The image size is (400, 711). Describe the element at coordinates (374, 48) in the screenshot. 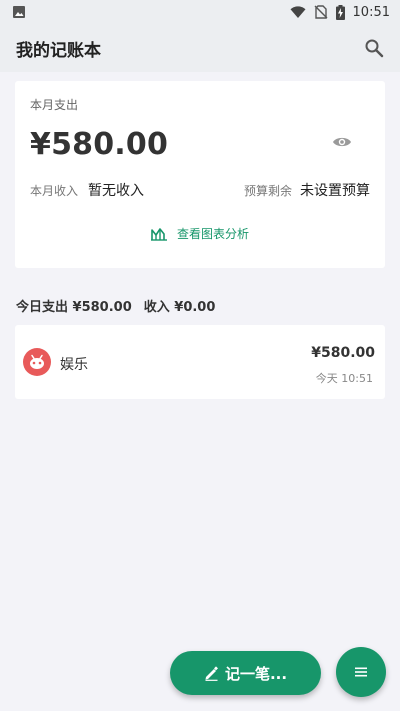

I see `search-icon` at that location.